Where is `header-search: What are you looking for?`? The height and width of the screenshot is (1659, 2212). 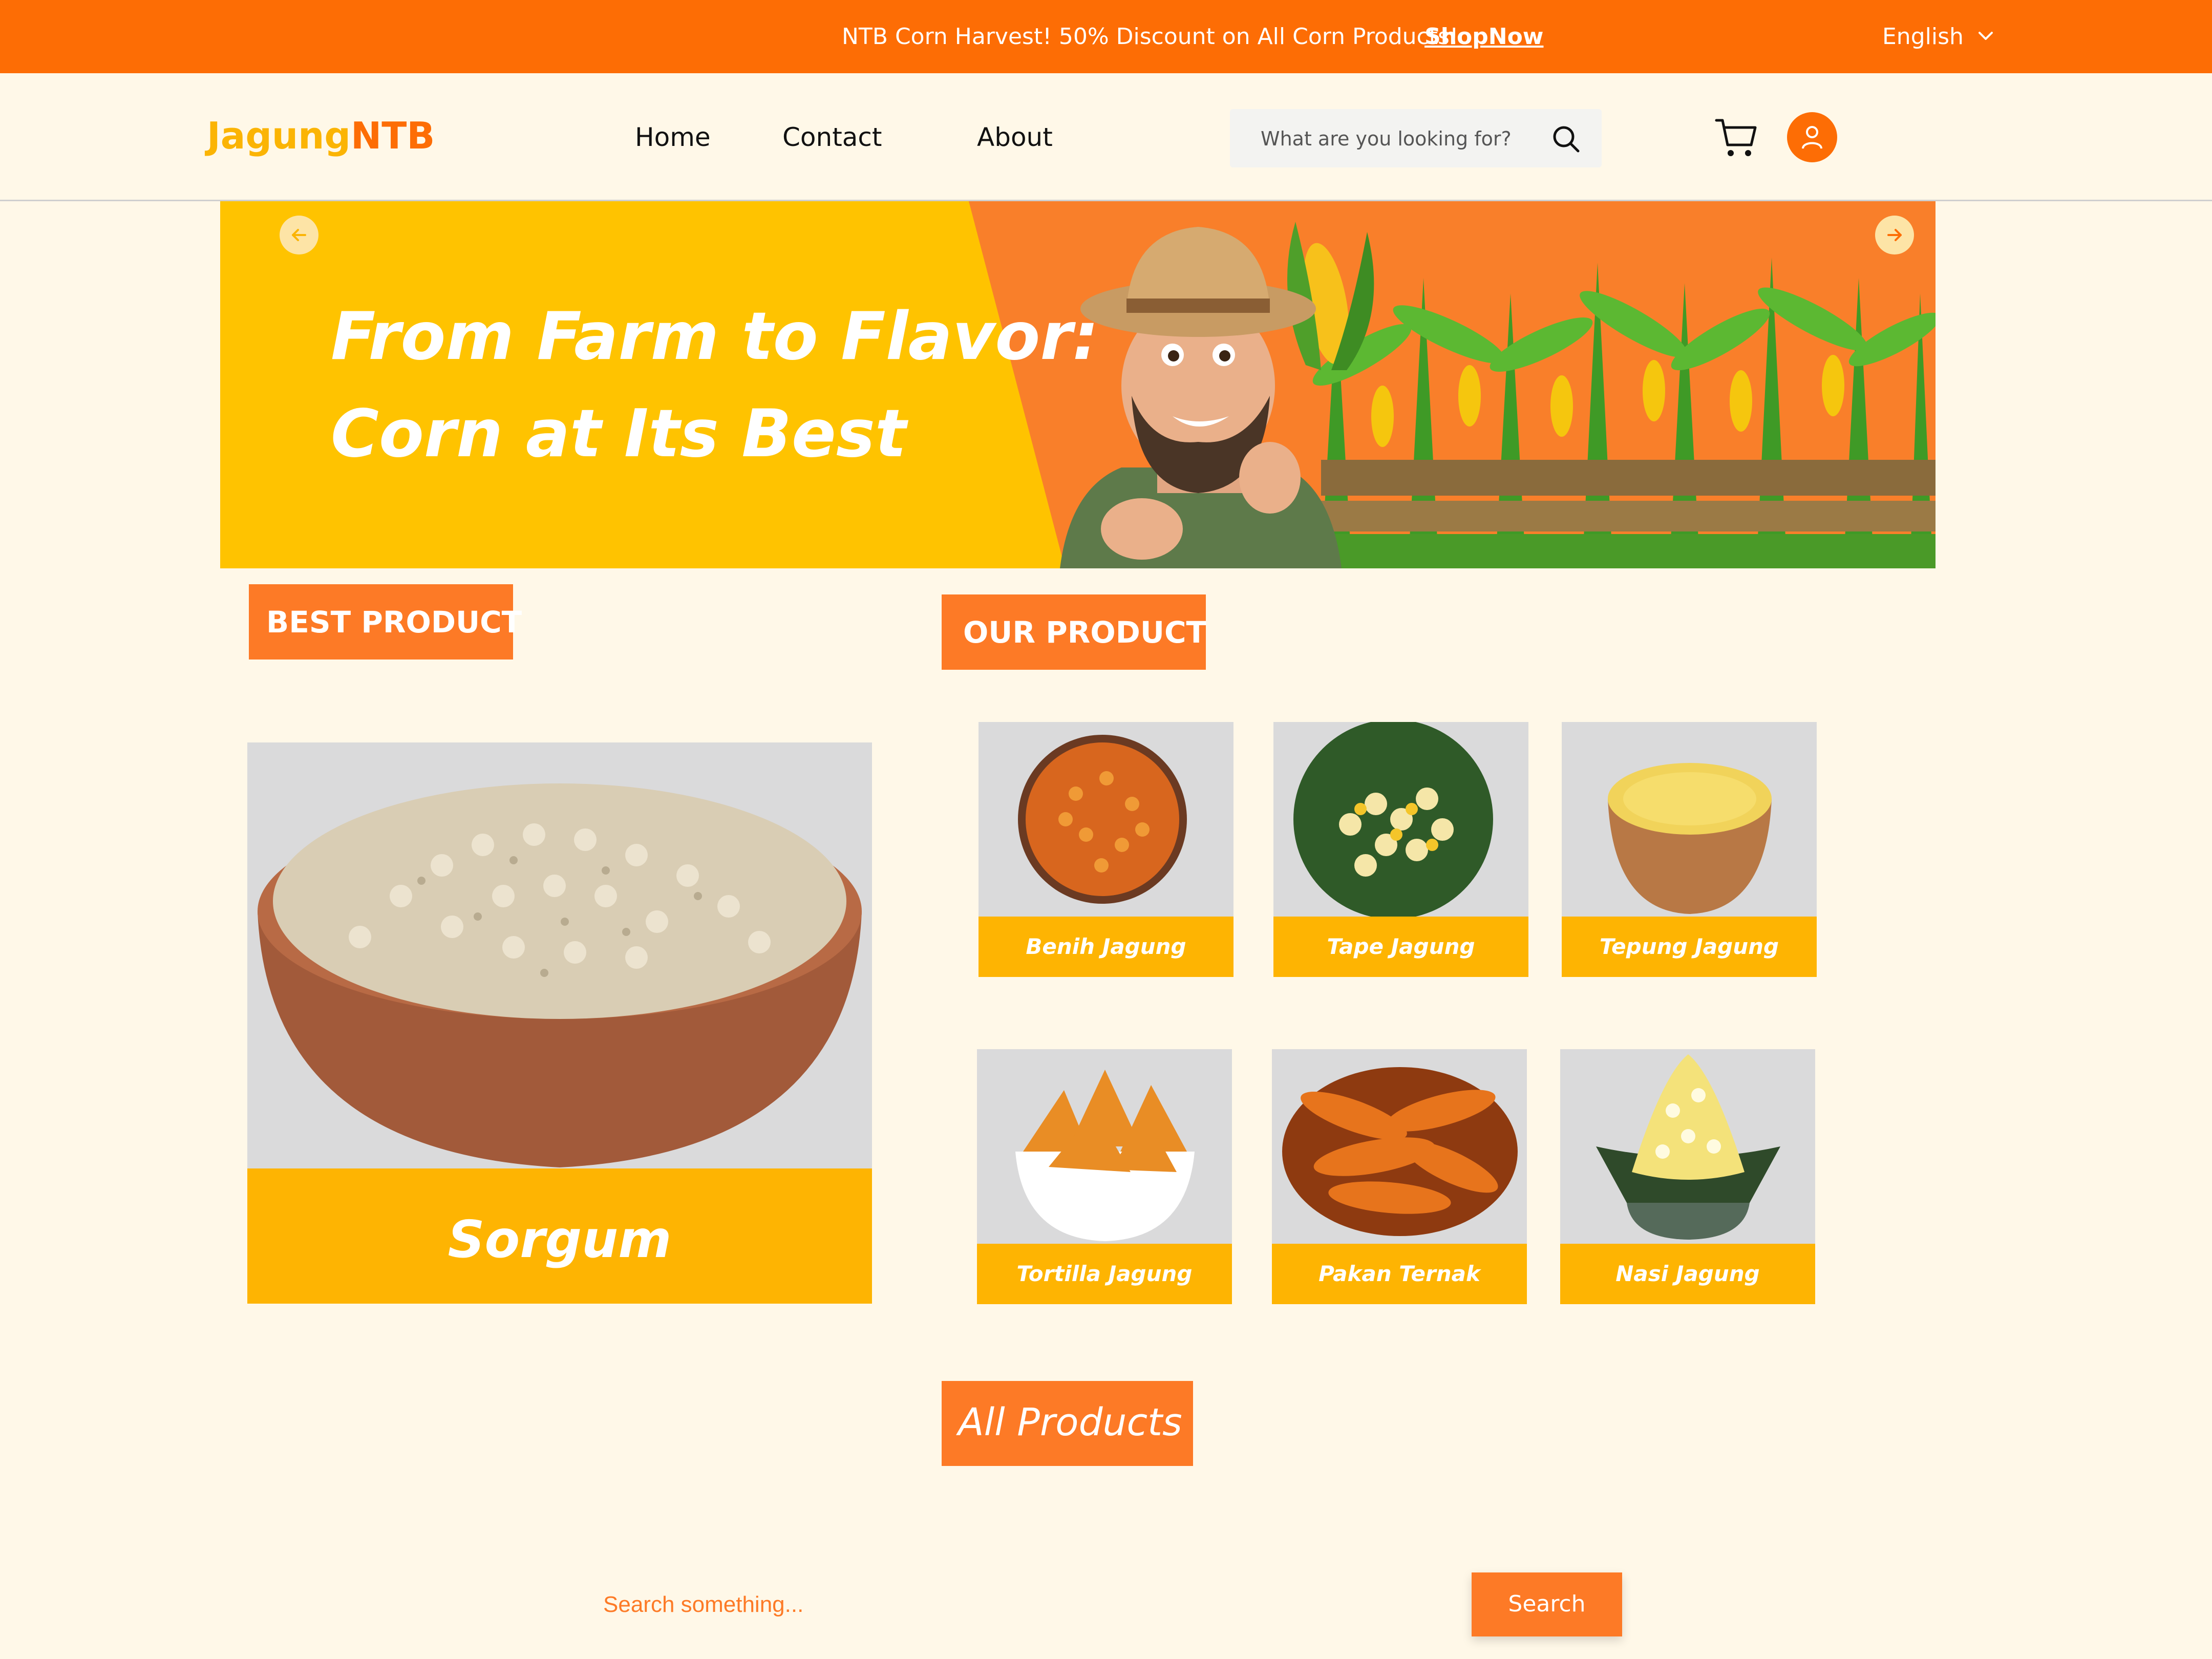
header-search: What are you looking for? is located at coordinates (1416, 138).